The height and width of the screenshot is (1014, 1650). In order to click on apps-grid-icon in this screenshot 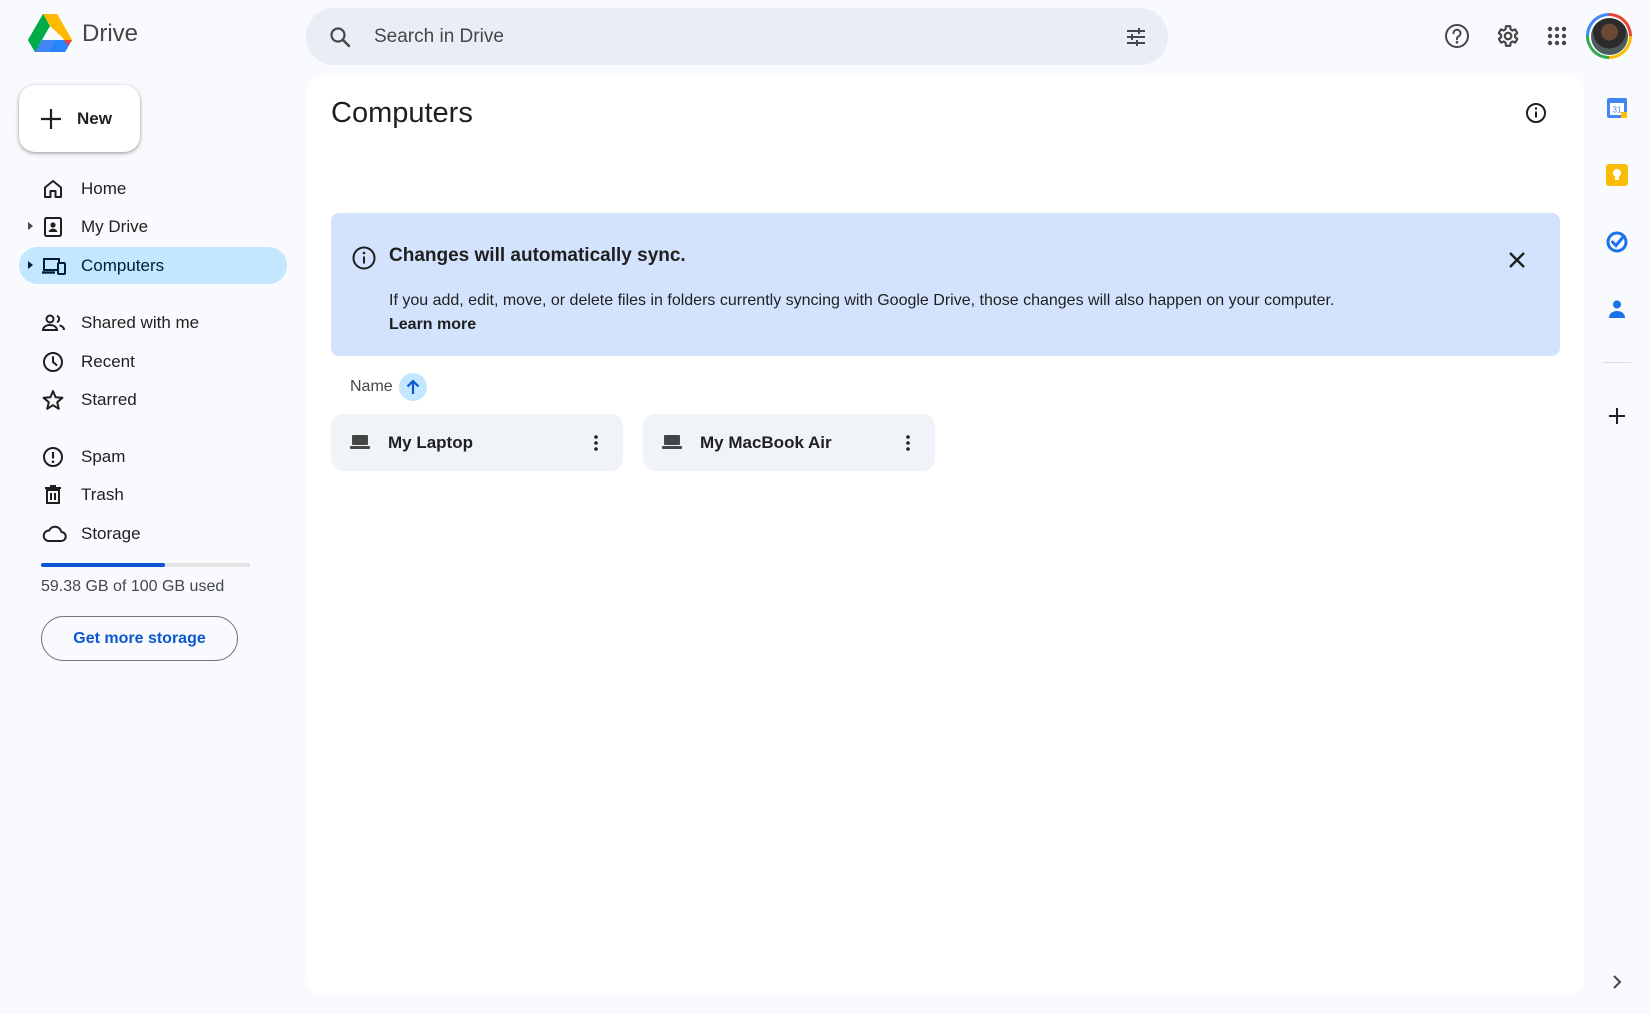, I will do `click(1557, 36)`.